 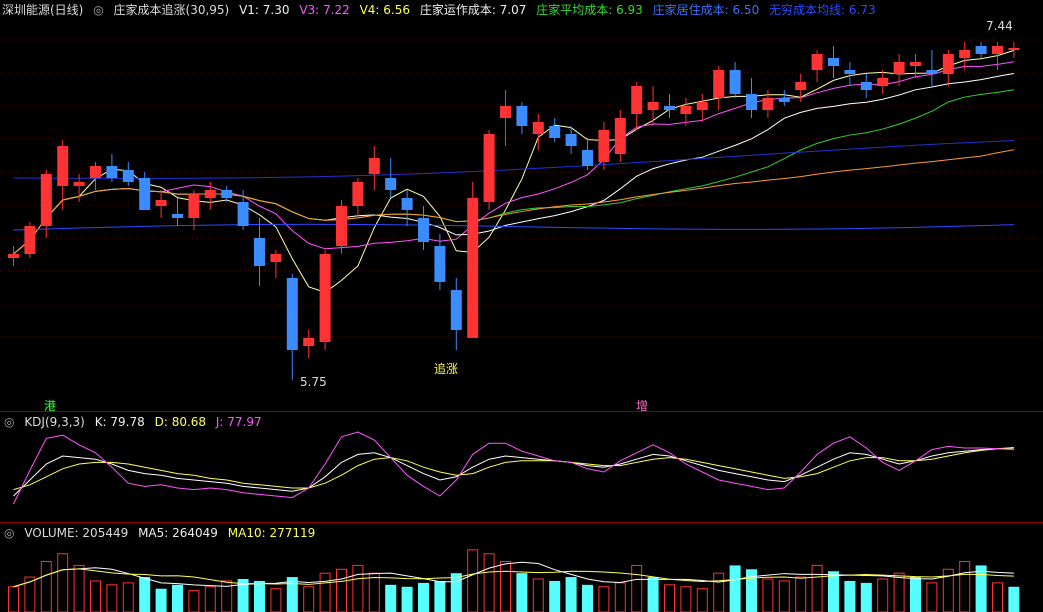 I want to click on stock-name: 深圳能源(日线), so click(x=43, y=10).